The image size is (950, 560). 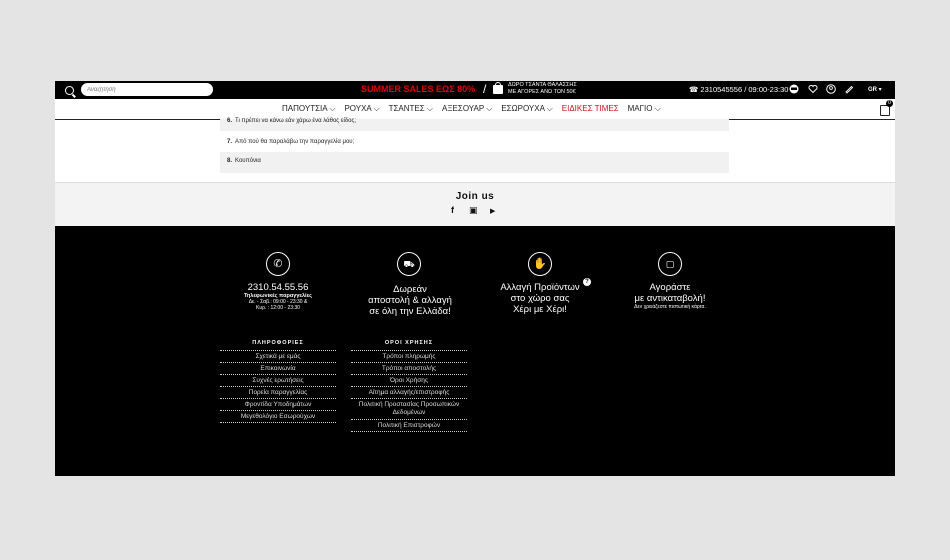 What do you see at coordinates (230, 161) in the screenshot?
I see `faq-number: 8.` at bounding box center [230, 161].